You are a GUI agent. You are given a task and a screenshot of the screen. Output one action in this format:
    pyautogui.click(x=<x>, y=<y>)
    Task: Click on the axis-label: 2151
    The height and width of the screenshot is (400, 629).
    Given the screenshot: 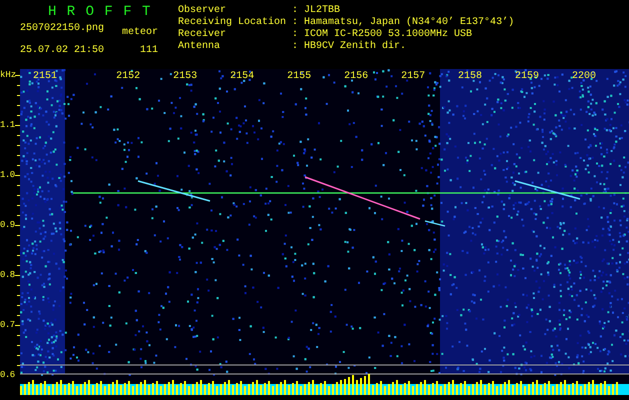 What is the action you would take?
    pyautogui.click(x=45, y=77)
    